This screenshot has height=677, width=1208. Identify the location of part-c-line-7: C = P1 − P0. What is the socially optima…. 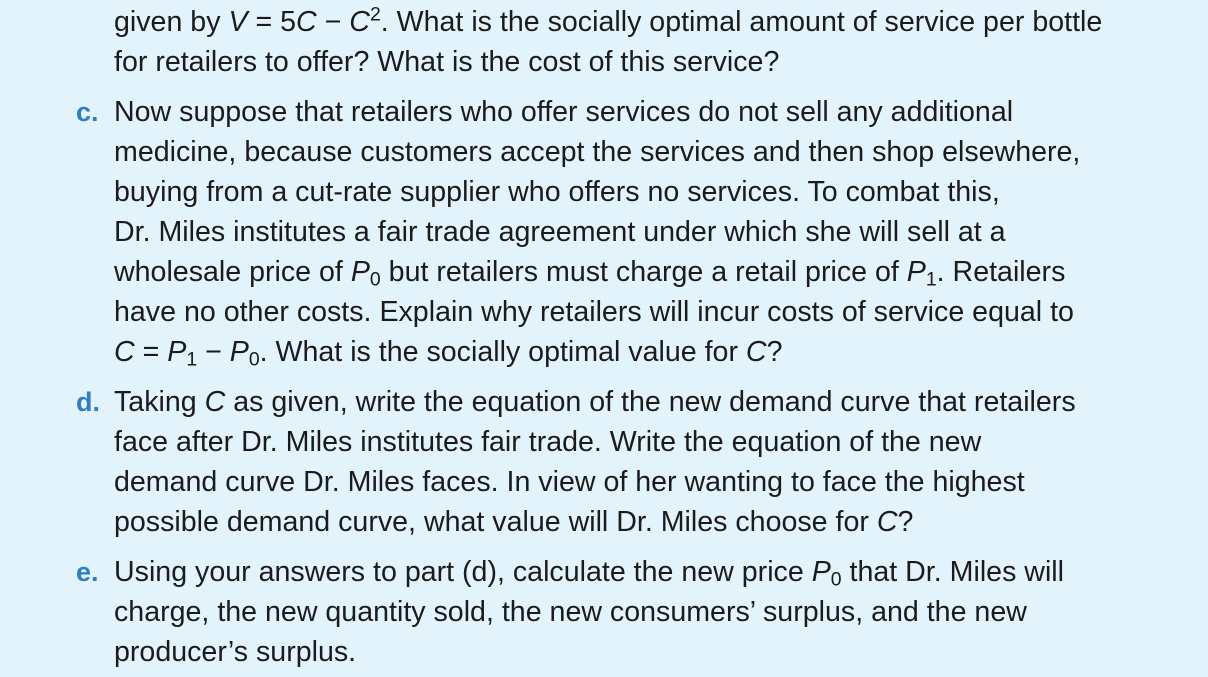
(448, 353).